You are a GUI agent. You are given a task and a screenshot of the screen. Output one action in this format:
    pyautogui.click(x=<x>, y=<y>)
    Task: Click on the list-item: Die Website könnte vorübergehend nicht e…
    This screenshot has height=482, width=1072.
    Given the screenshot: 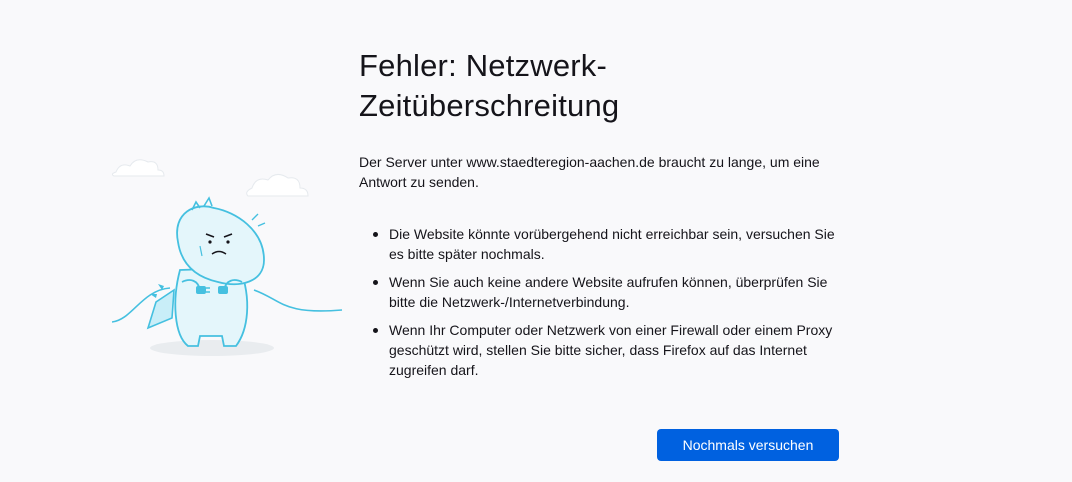 What is the action you would take?
    pyautogui.click(x=605, y=244)
    